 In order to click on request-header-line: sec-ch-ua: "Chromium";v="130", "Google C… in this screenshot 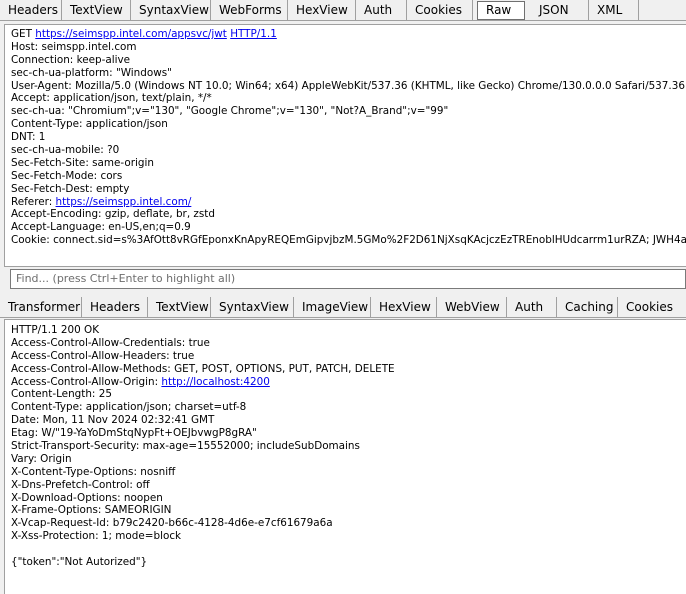, I will do `click(230, 111)`.